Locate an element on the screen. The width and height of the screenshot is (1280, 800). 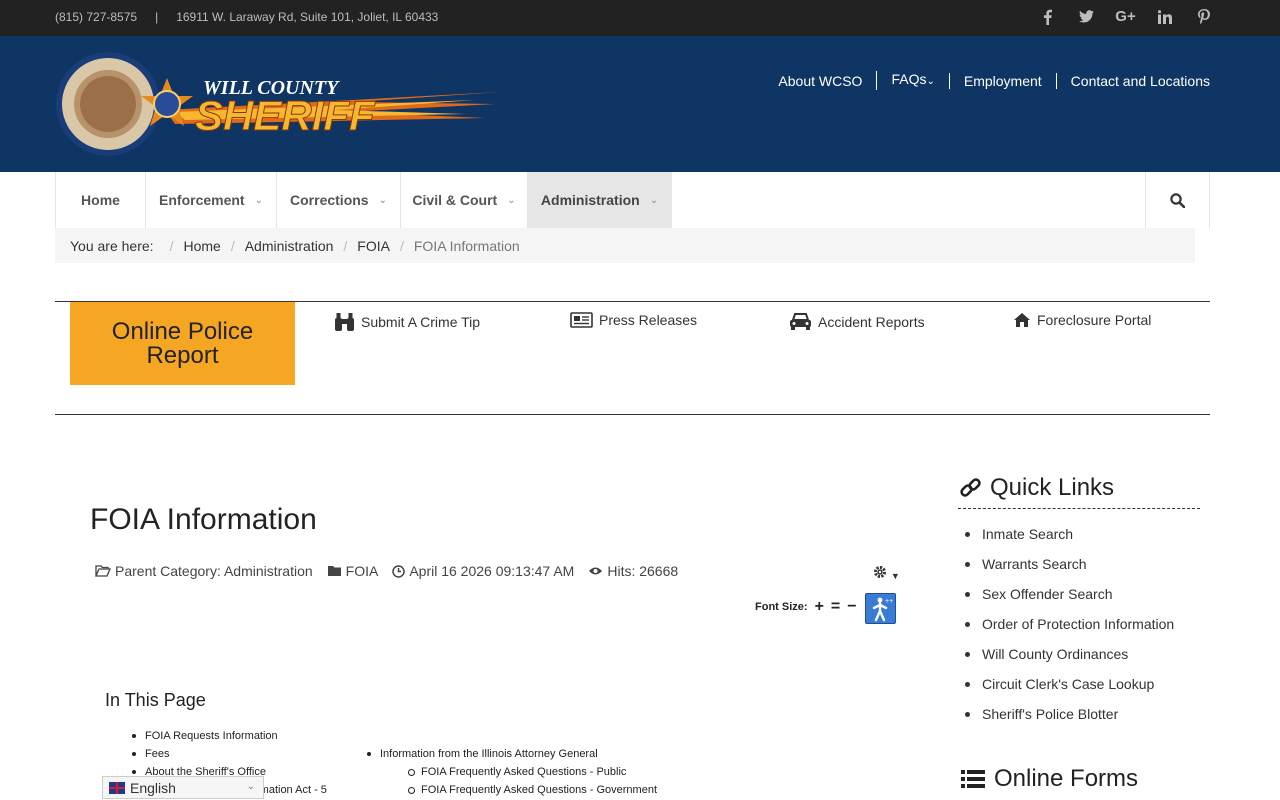
font-increase-button: + is located at coordinates (819, 607).